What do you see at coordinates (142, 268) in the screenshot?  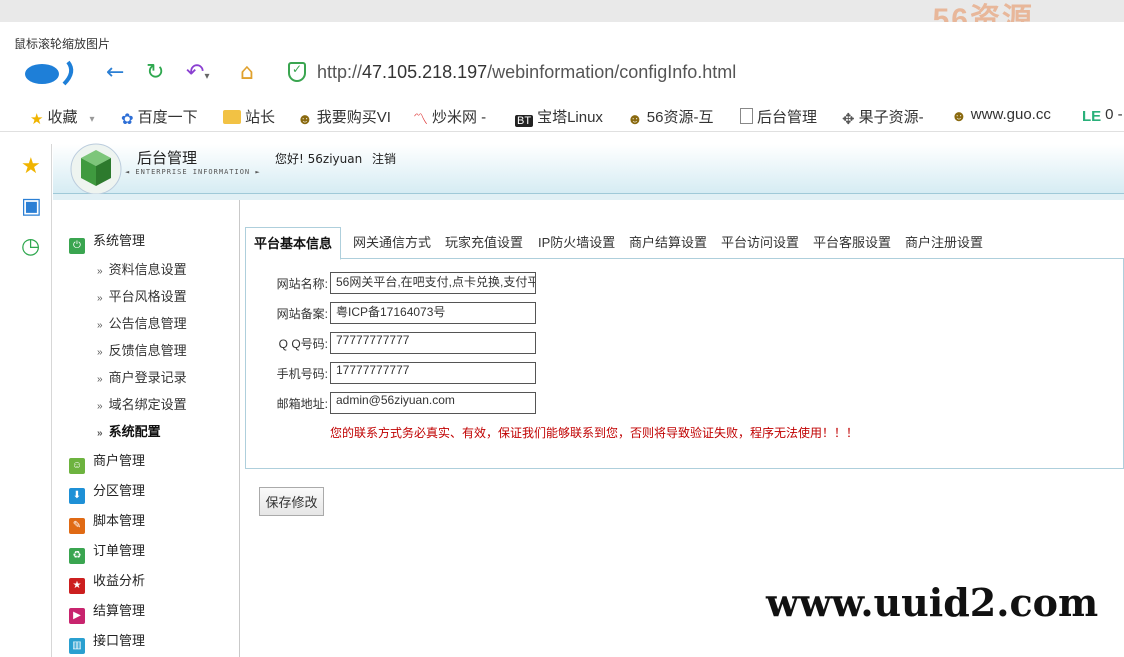 I see `submenu-profile: » 资料信息设置` at bounding box center [142, 268].